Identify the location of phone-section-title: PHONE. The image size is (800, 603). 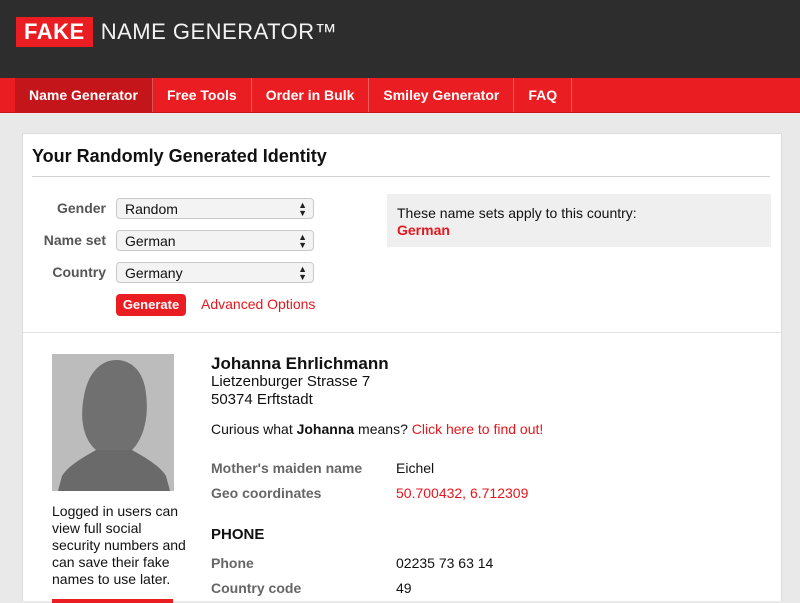
(238, 534).